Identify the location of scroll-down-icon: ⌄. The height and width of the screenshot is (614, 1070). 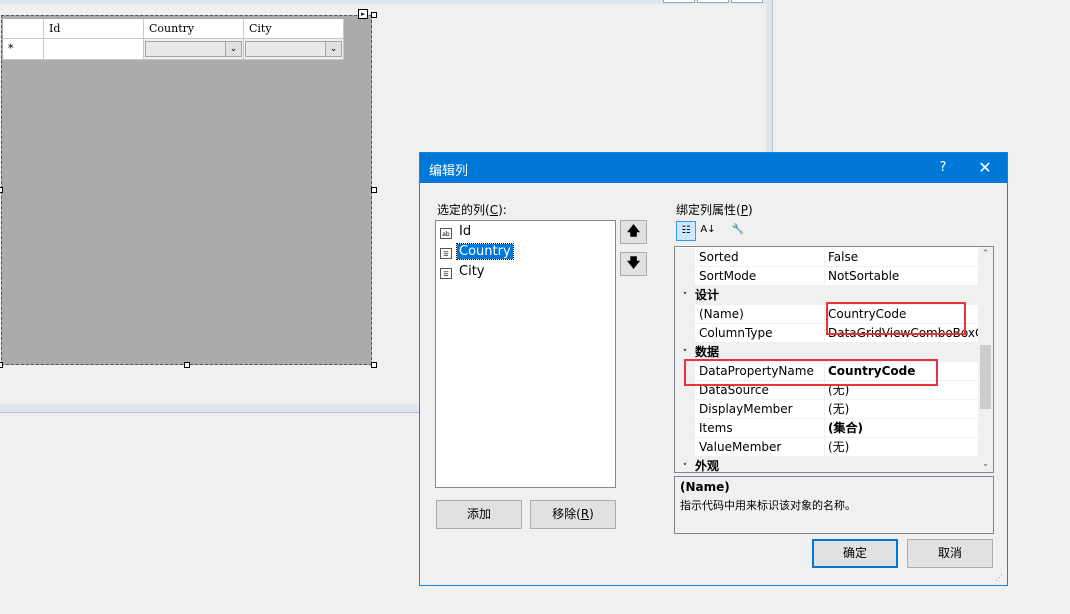
(985, 464).